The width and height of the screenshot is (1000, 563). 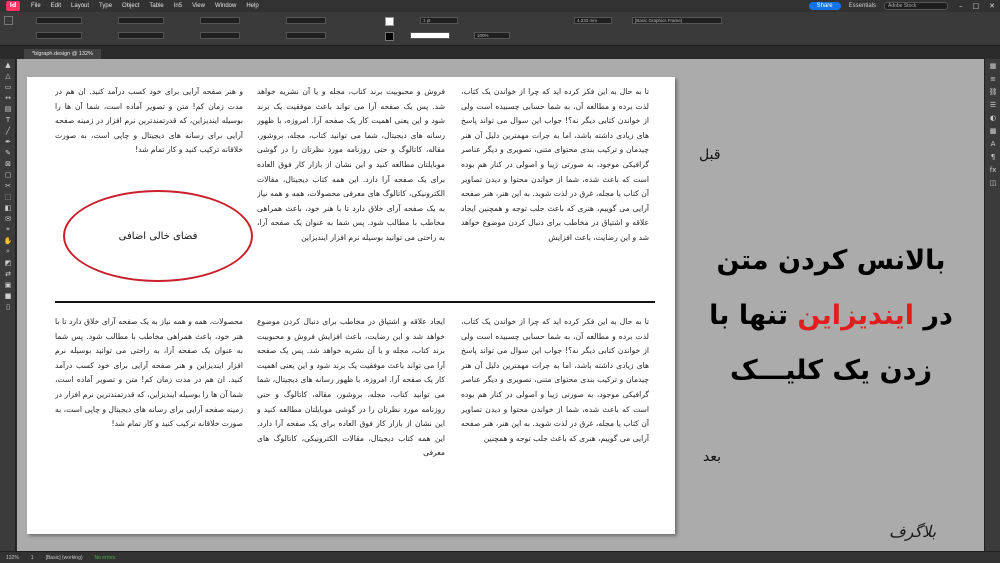 What do you see at coordinates (500, 557) in the screenshot?
I see `status-bar: 132% 1 [Basic] (working) No errors` at bounding box center [500, 557].